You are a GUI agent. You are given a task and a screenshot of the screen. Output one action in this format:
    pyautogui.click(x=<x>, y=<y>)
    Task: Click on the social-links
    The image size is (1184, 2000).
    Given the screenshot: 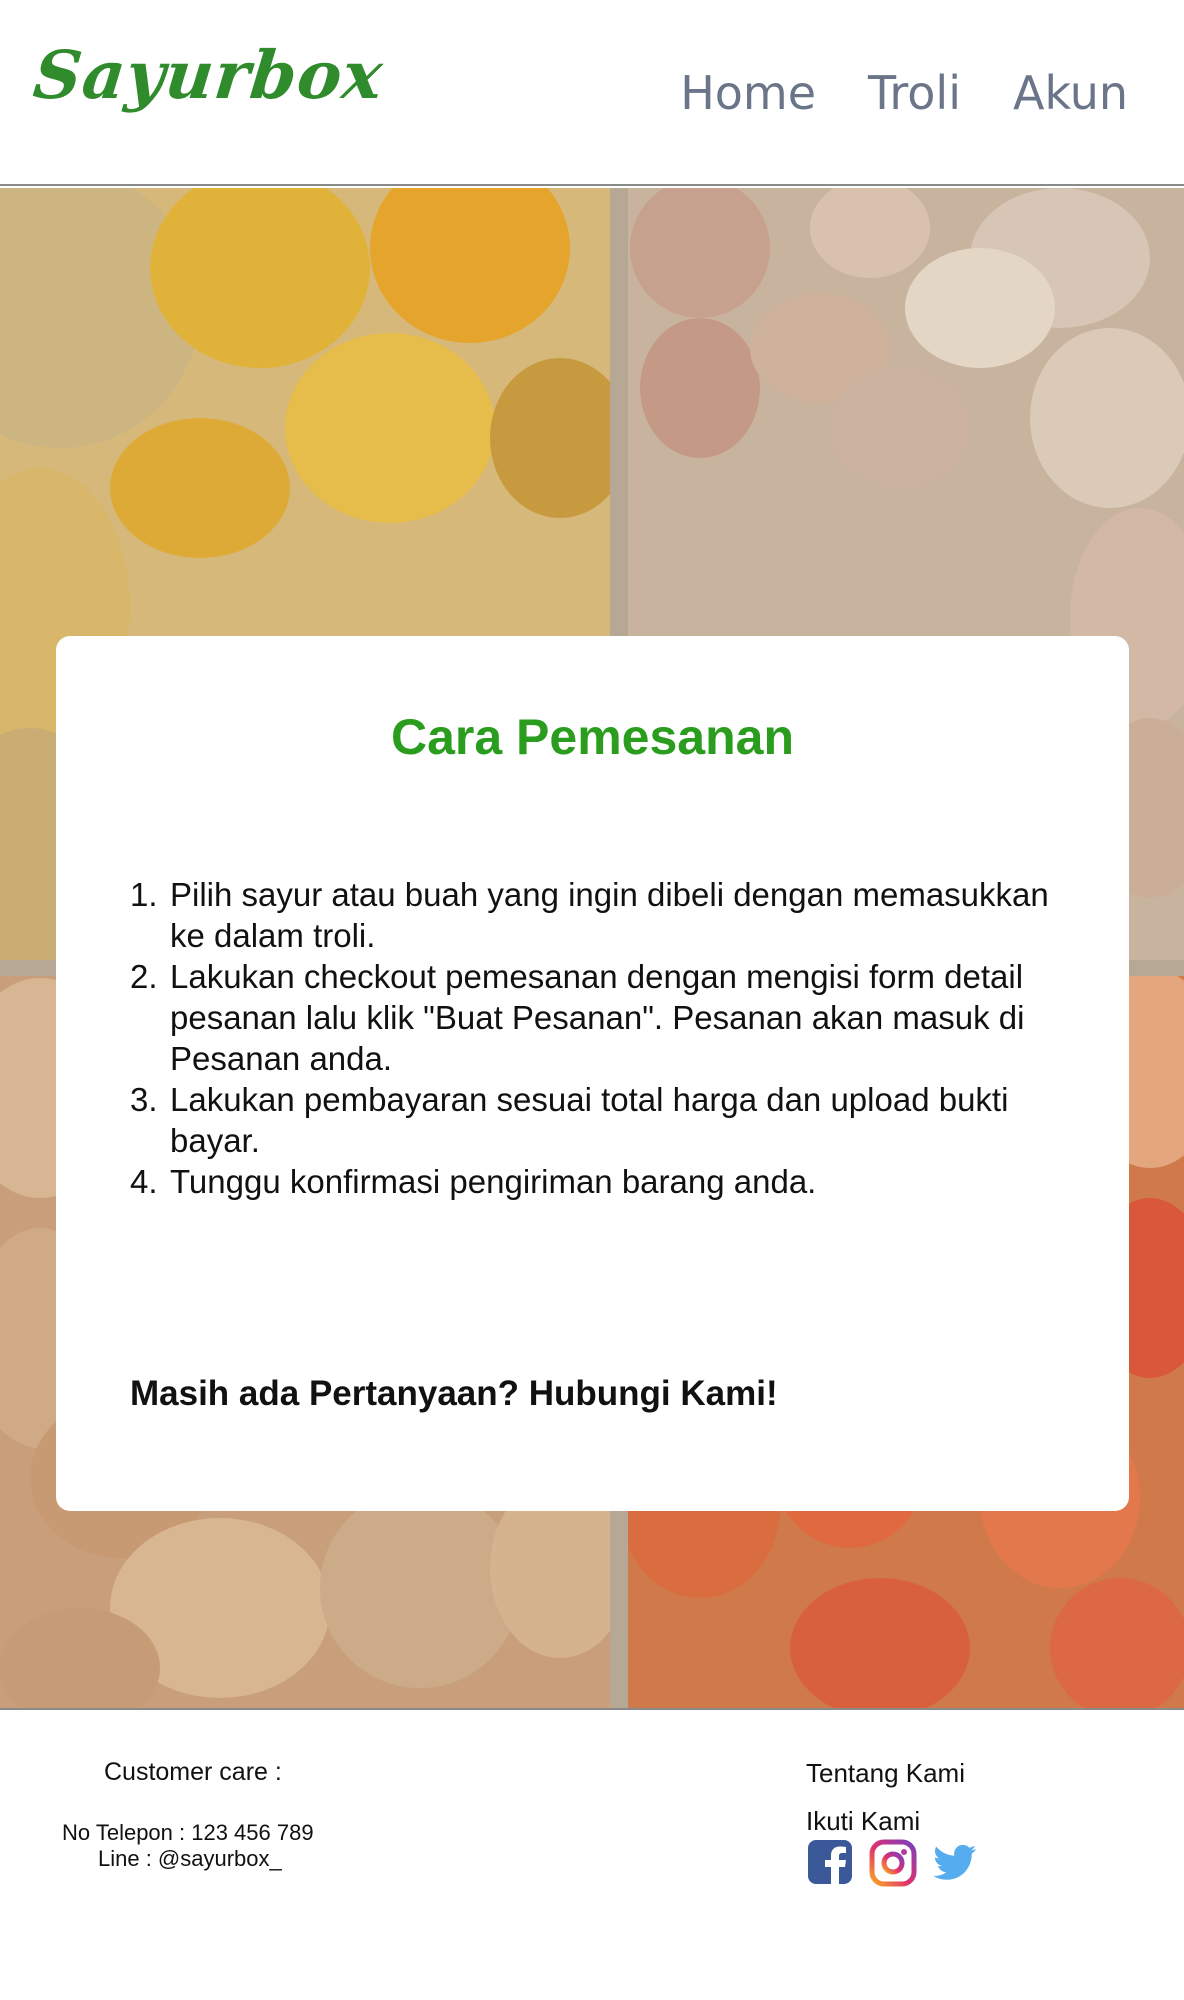 What is the action you would take?
    pyautogui.click(x=892, y=1862)
    